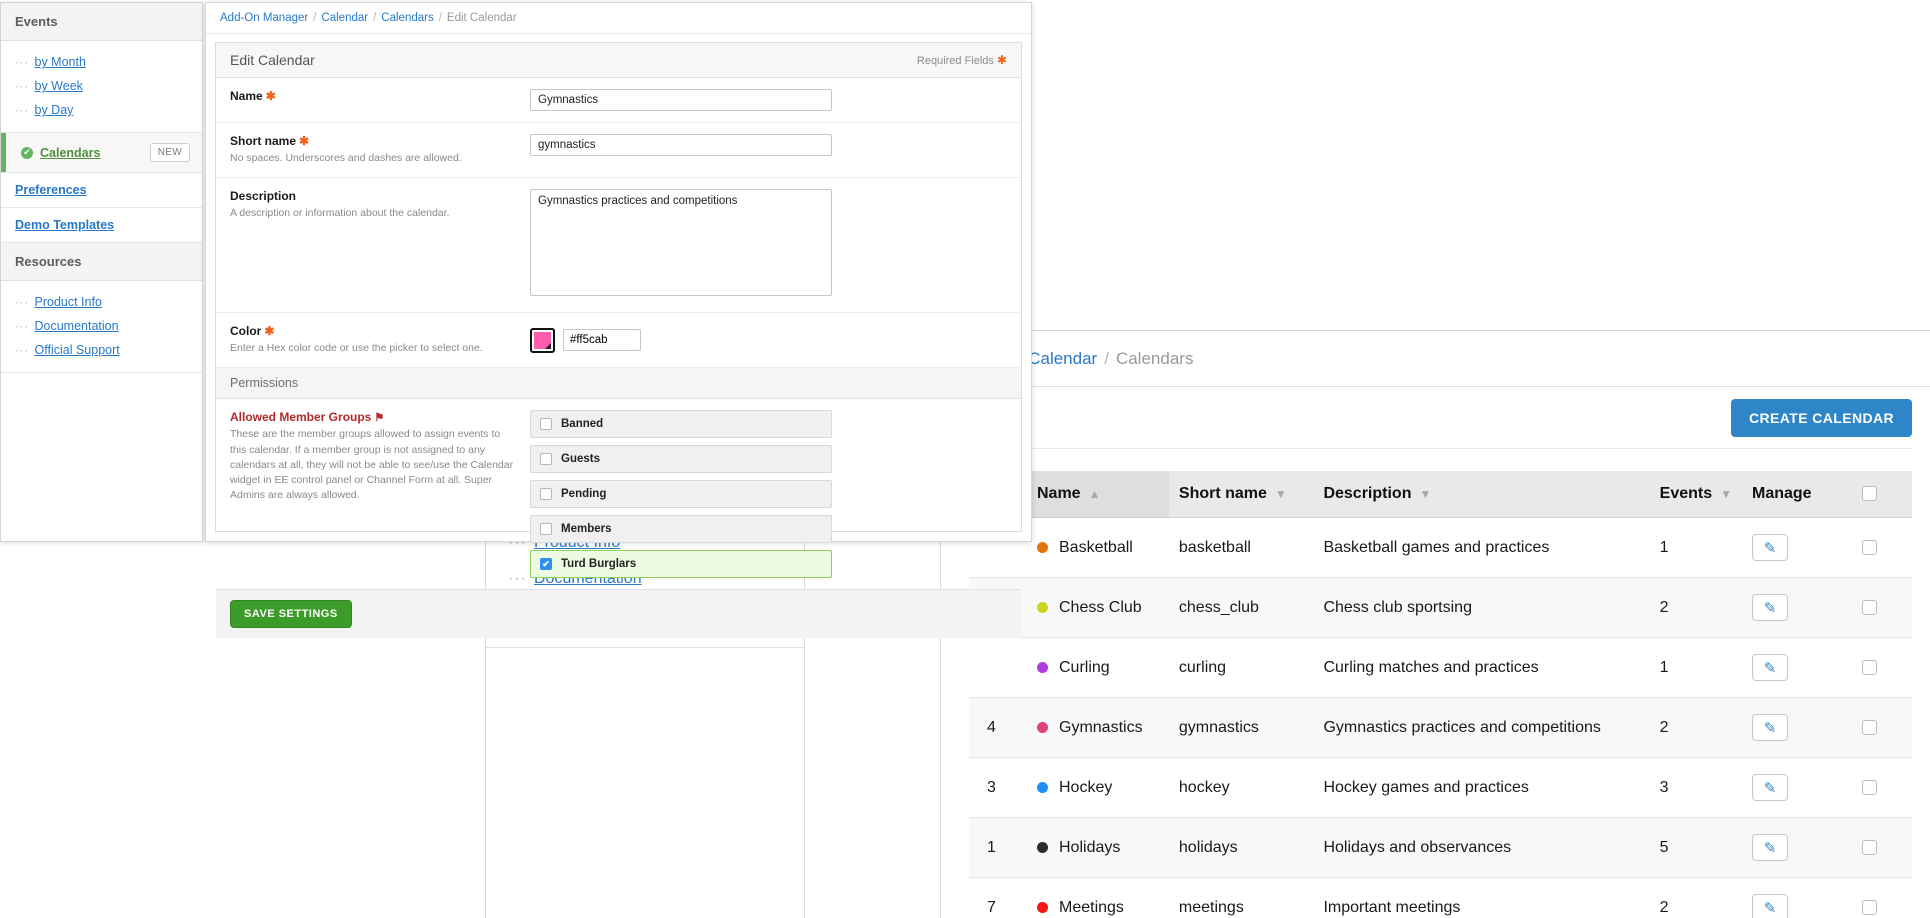  What do you see at coordinates (246, 96) in the screenshot?
I see `label-text-name: Name` at bounding box center [246, 96].